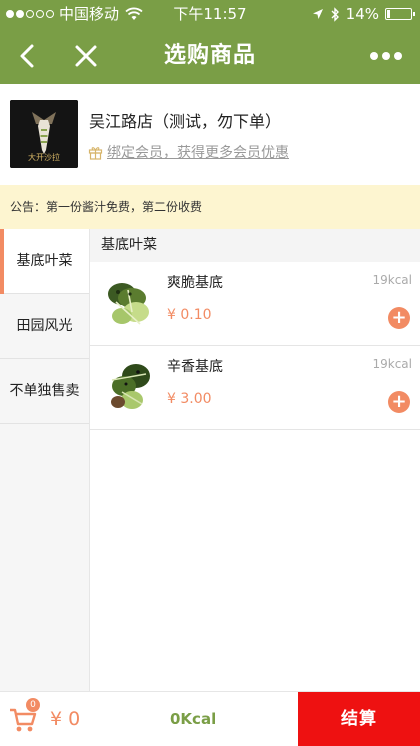 This screenshot has height=746, width=420. What do you see at coordinates (33, 705) in the screenshot?
I see `cart-count-badge: 0` at bounding box center [33, 705].